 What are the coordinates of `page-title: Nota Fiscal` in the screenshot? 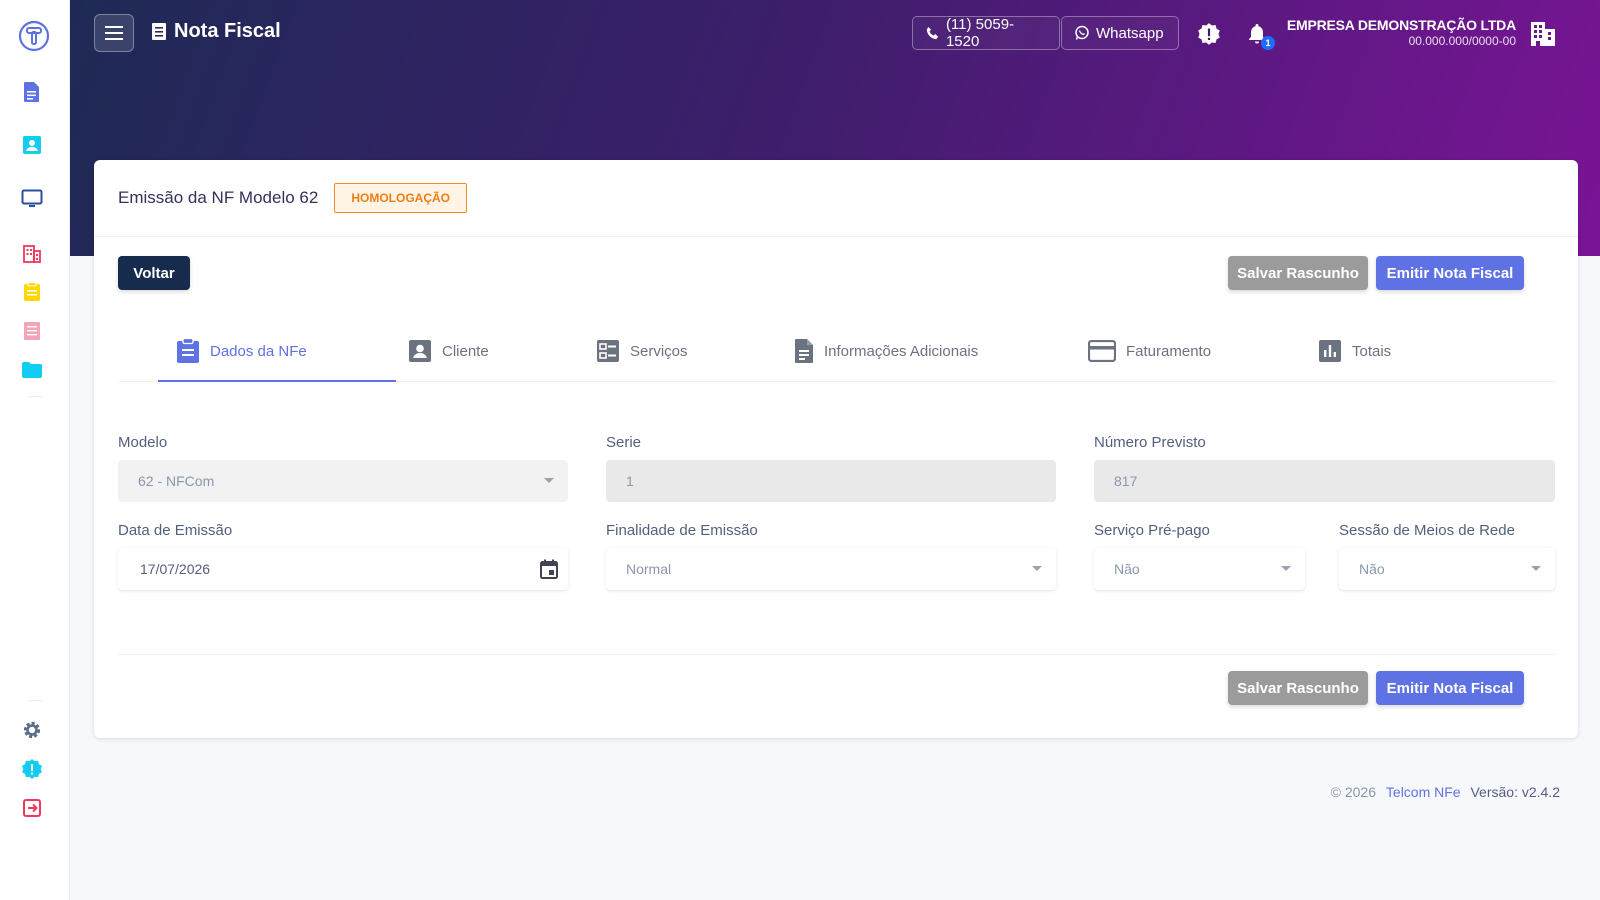 It's located at (216, 31).